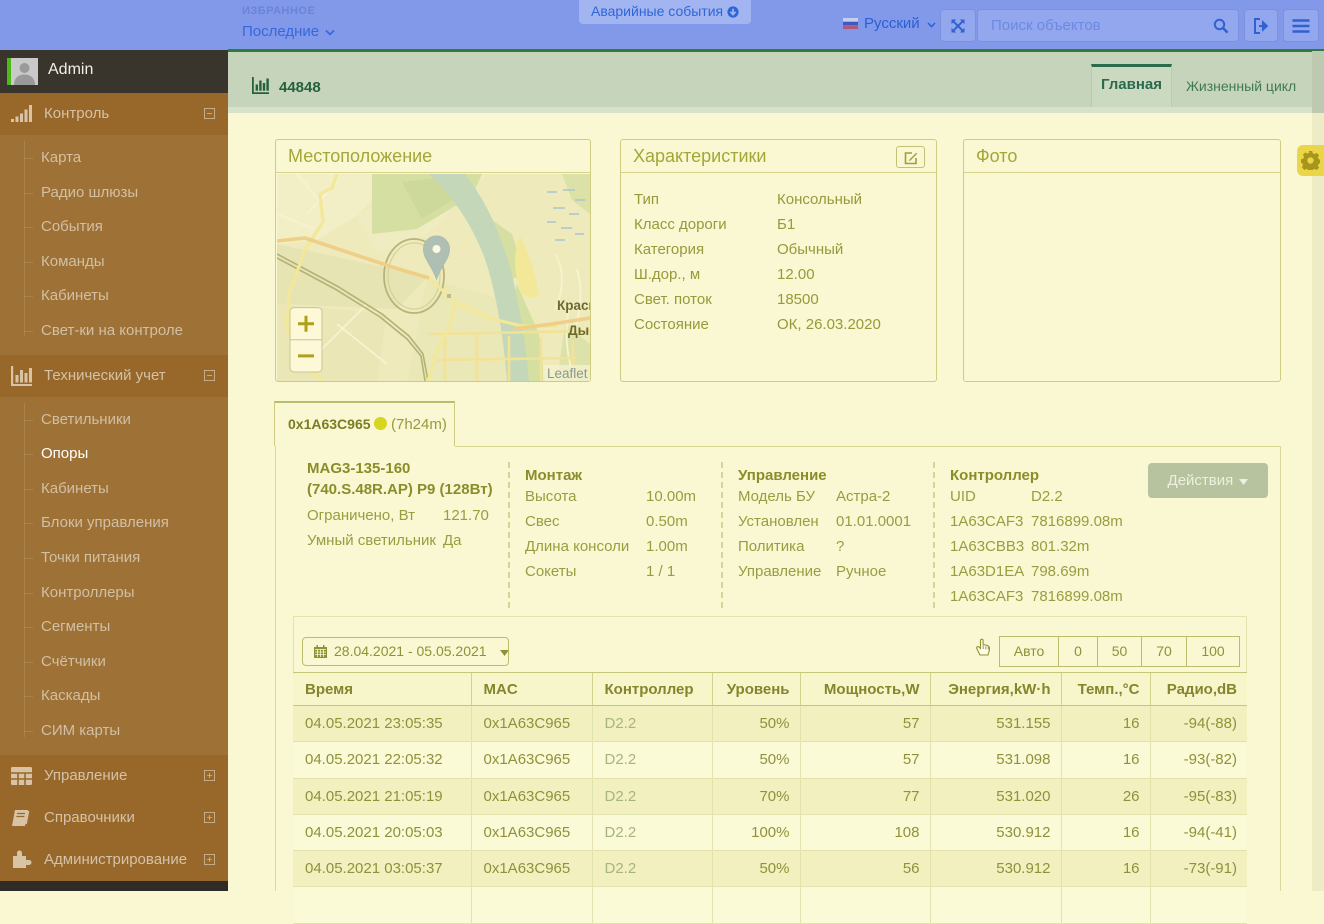 This screenshot has height=924, width=1324. Describe the element at coordinates (567, 373) in the screenshot. I see `svg-text: Leaflet` at that location.